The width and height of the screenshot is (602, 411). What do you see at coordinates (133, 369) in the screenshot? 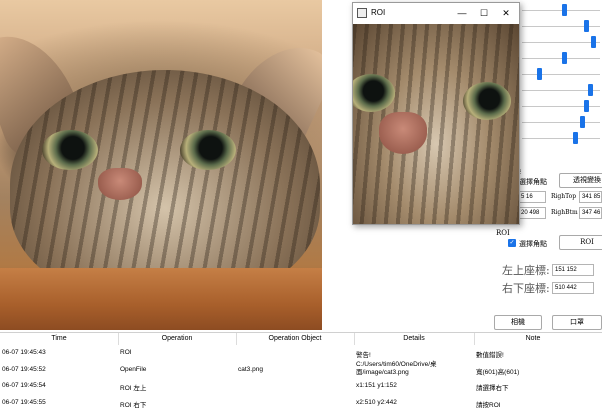
I see `table-row-operation: OpenFile` at bounding box center [133, 369].